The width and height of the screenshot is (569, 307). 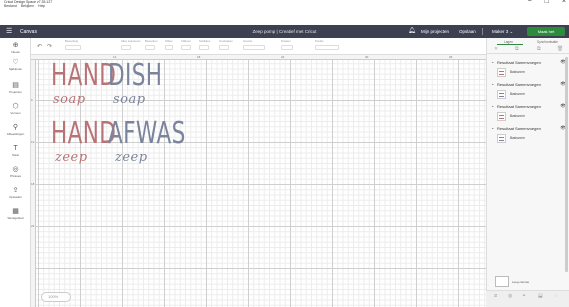 What do you see at coordinates (226, 41) in the screenshot?
I see `toolbar-group-label: Omdraaien` at bounding box center [226, 41].